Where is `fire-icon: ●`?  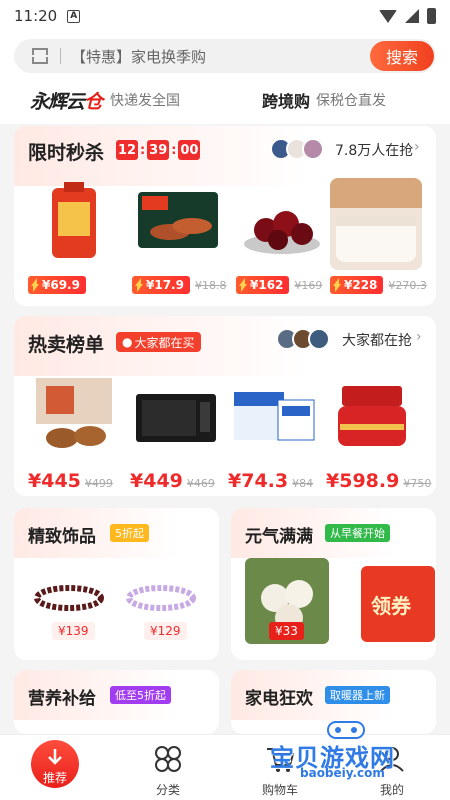 fire-icon: ● is located at coordinates (127, 342).